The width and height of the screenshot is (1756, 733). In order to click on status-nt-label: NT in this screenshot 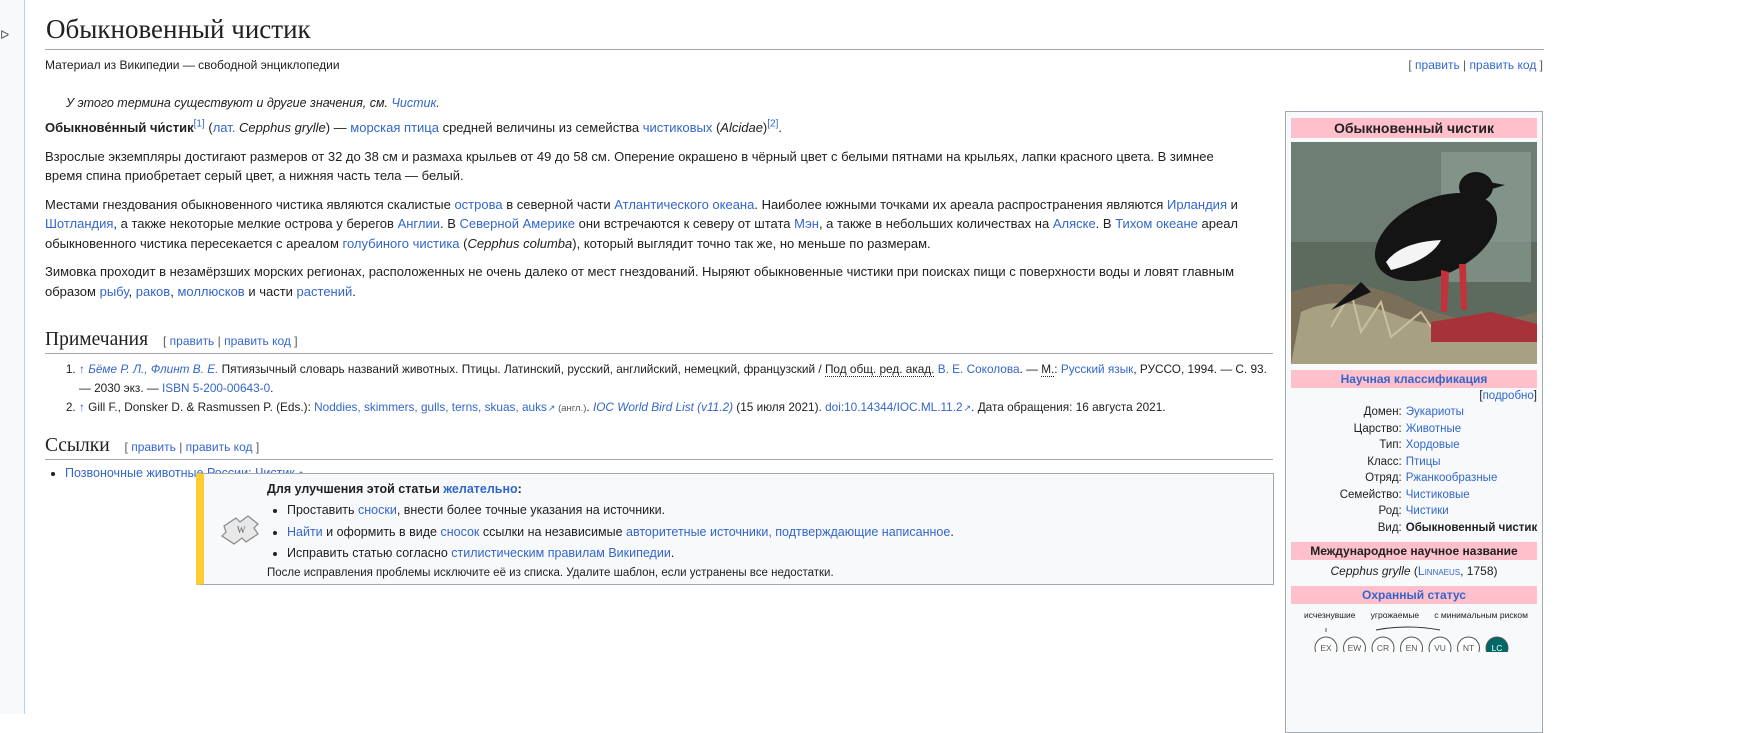, I will do `click(1468, 647)`.